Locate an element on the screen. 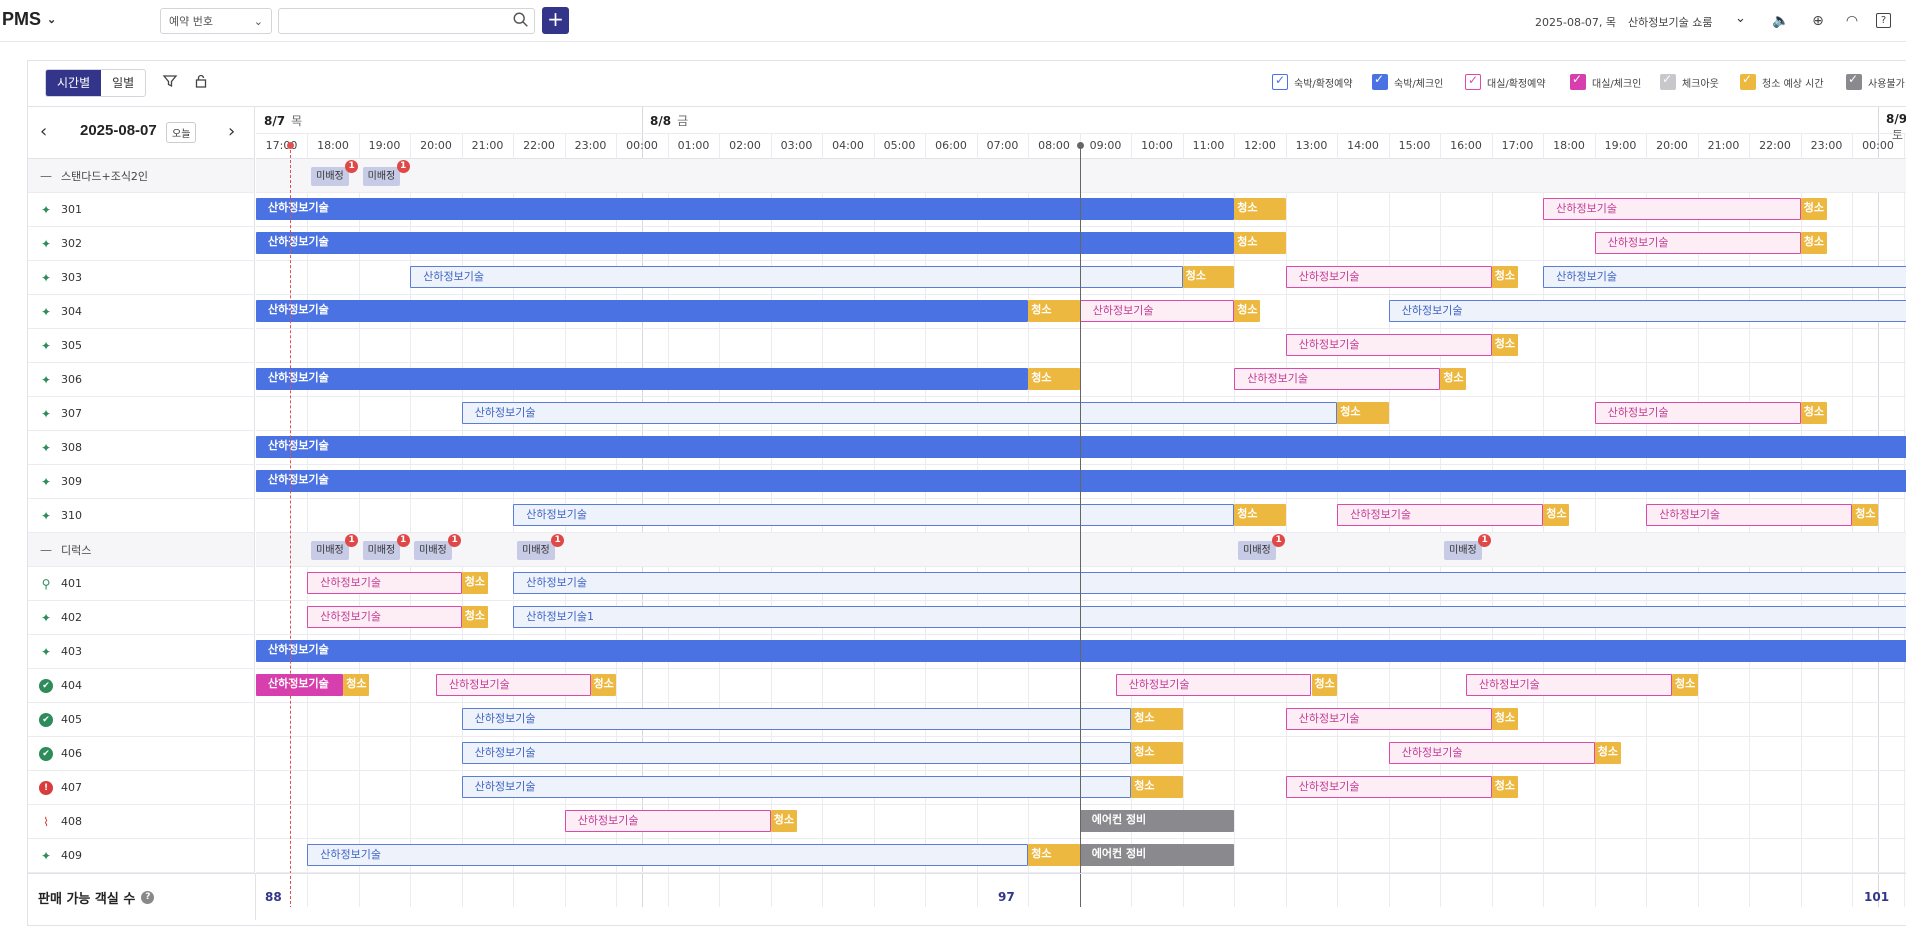  room-row-label: ✔ 404 is located at coordinates (141, 686).